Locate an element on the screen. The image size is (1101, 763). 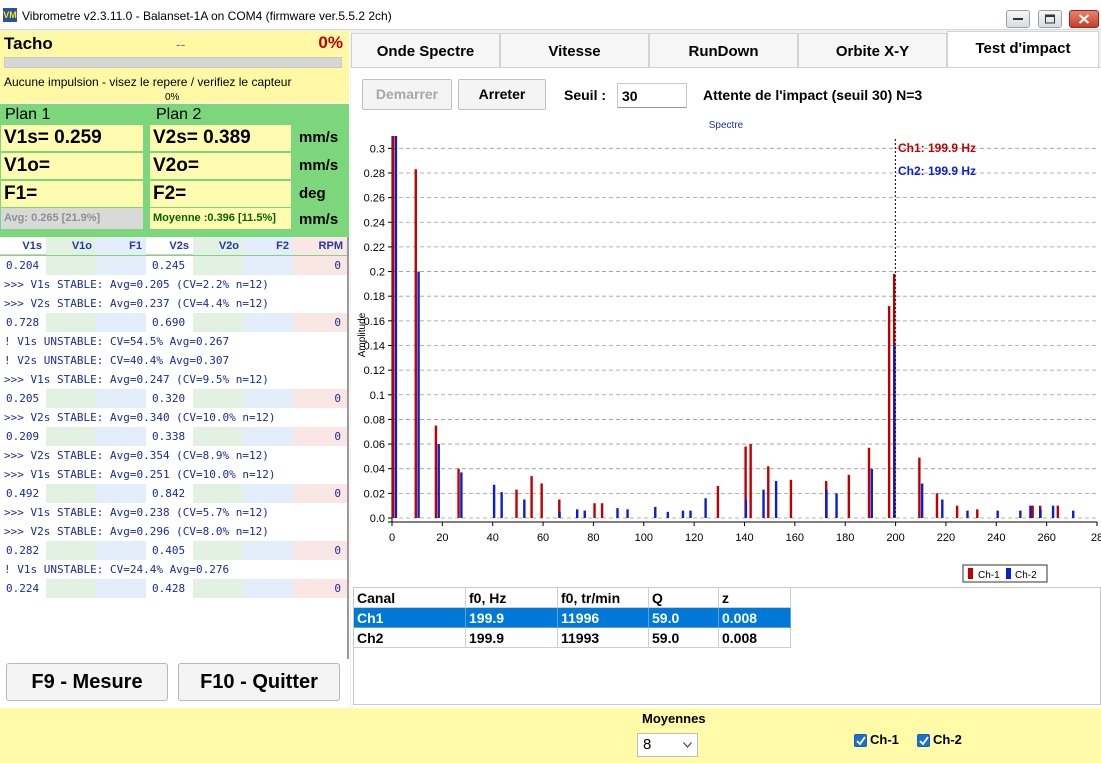
y-tick-label: 0.26 is located at coordinates (374, 199).